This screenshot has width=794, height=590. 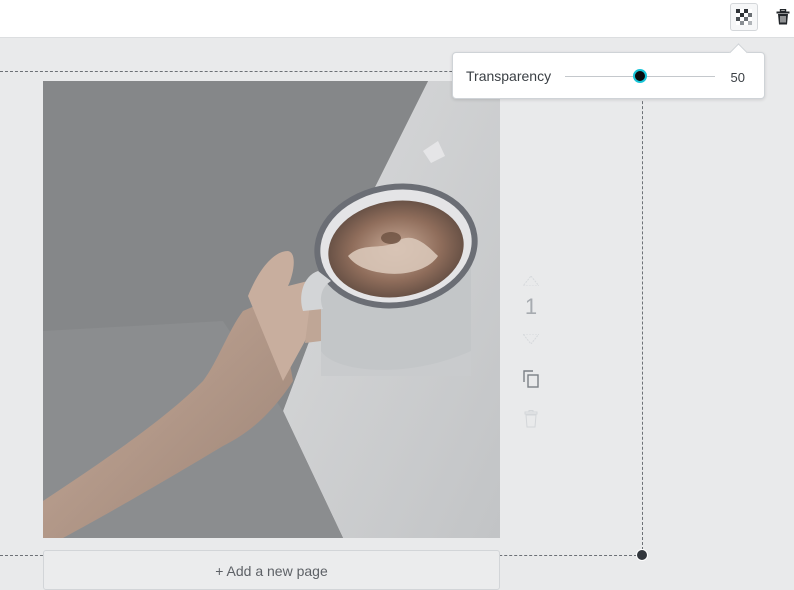 I want to click on delete-button, so click(x=781, y=17).